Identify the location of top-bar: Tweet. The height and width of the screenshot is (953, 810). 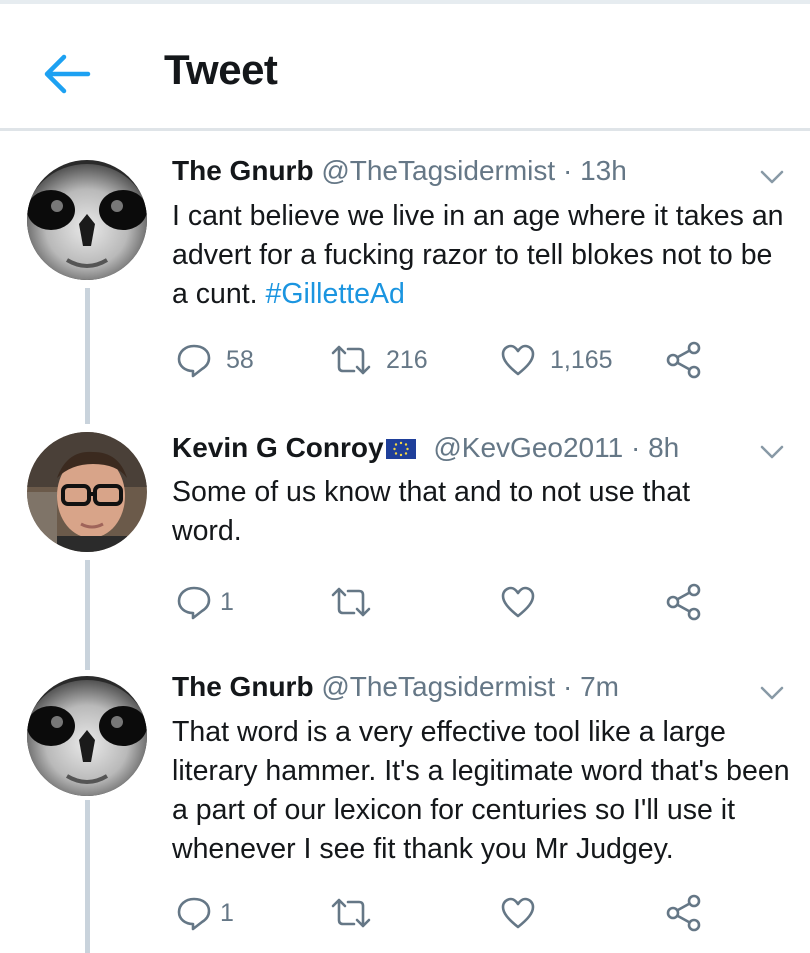
(405, 67).